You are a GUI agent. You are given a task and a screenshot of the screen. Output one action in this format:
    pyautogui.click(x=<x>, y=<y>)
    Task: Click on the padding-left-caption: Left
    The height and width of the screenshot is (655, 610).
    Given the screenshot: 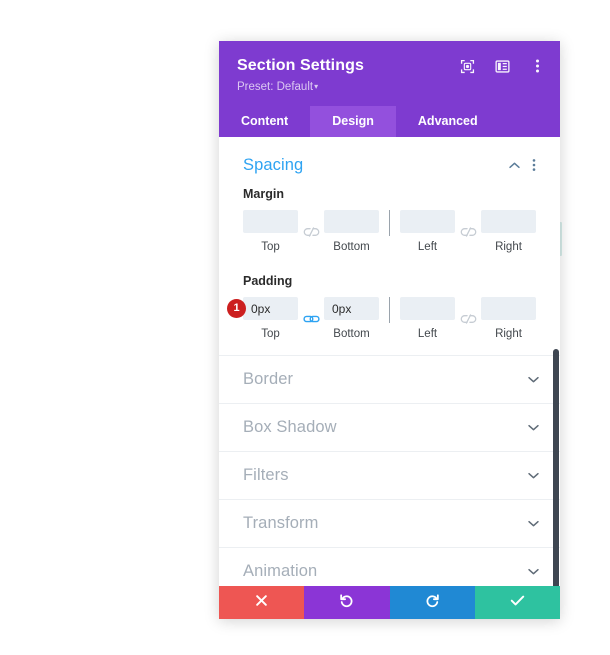 What is the action you would take?
    pyautogui.click(x=427, y=334)
    